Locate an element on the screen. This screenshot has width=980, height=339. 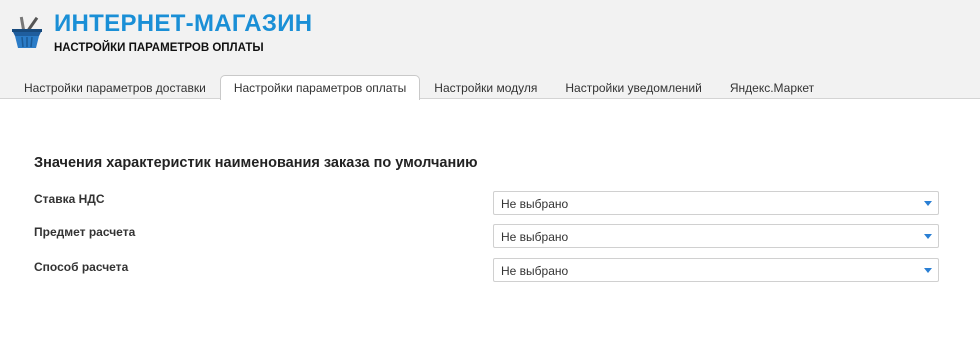
tab-yandex-market: Яндекс.Маркет is located at coordinates (772, 87).